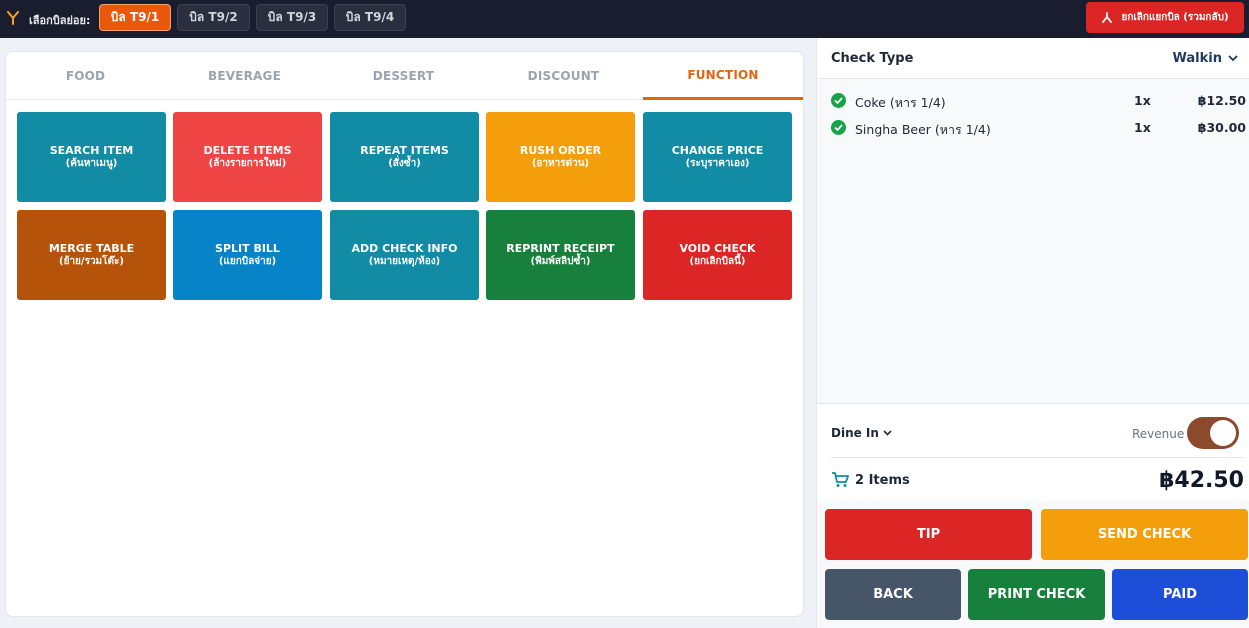 The height and width of the screenshot is (628, 1249). I want to click on revenue-toggle, so click(1213, 433).